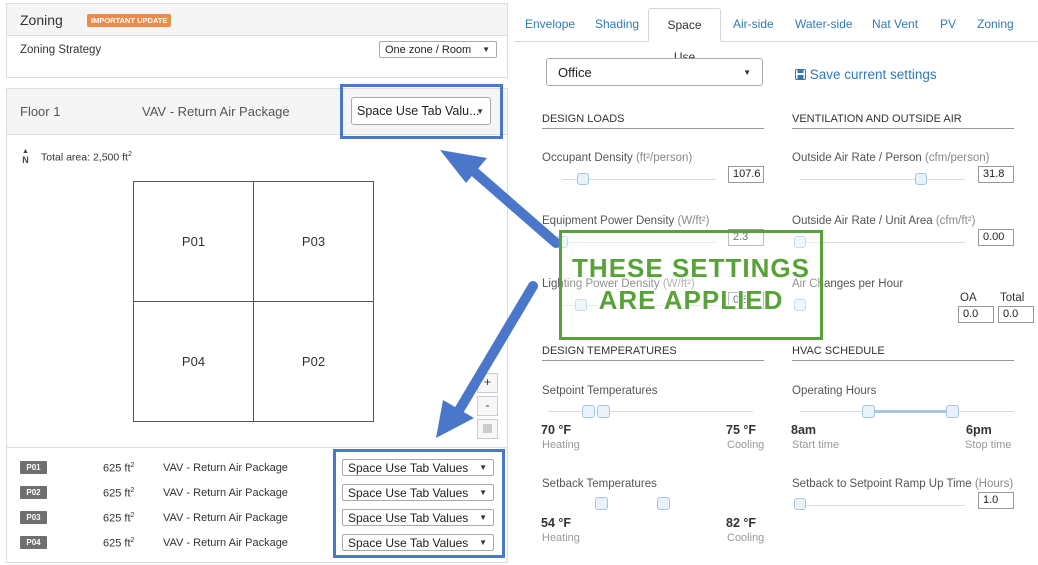  I want to click on arrowhead-down-icon, so click(455, 419).